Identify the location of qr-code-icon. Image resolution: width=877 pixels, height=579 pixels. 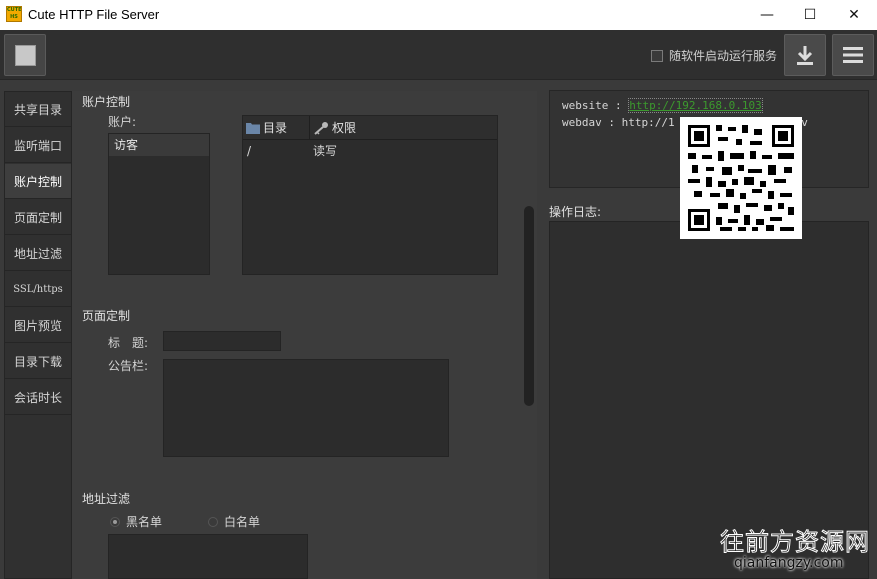
(741, 178).